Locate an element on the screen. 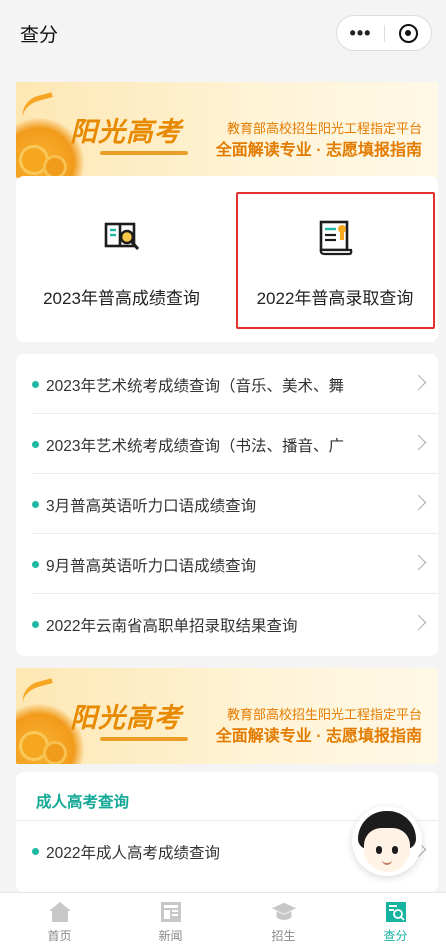 Image resolution: width=446 pixels, height=946 pixels. tab-bar: 首页 新闻 招生 查分 is located at coordinates (223, 919).